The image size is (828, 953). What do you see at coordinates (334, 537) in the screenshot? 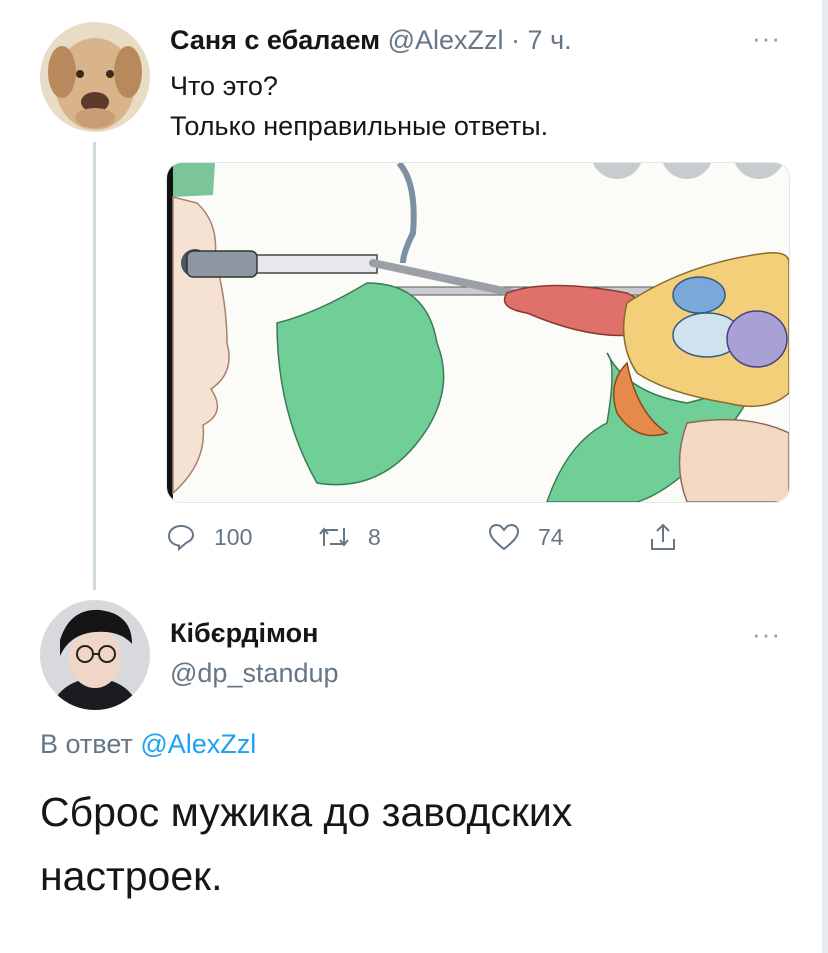
I see `retweet-icon` at bounding box center [334, 537].